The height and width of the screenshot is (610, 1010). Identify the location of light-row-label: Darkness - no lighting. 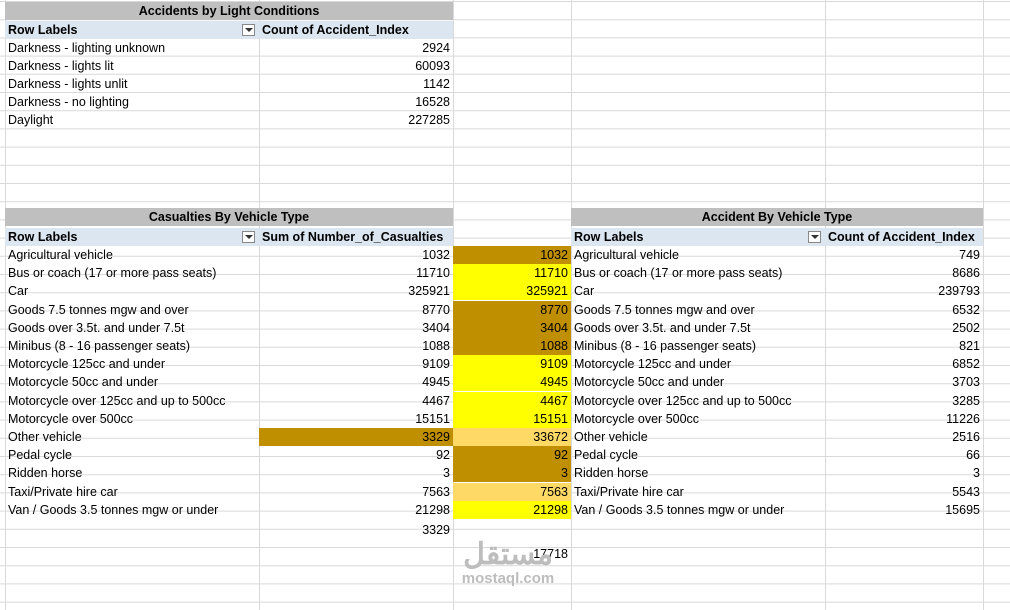
(132, 102).